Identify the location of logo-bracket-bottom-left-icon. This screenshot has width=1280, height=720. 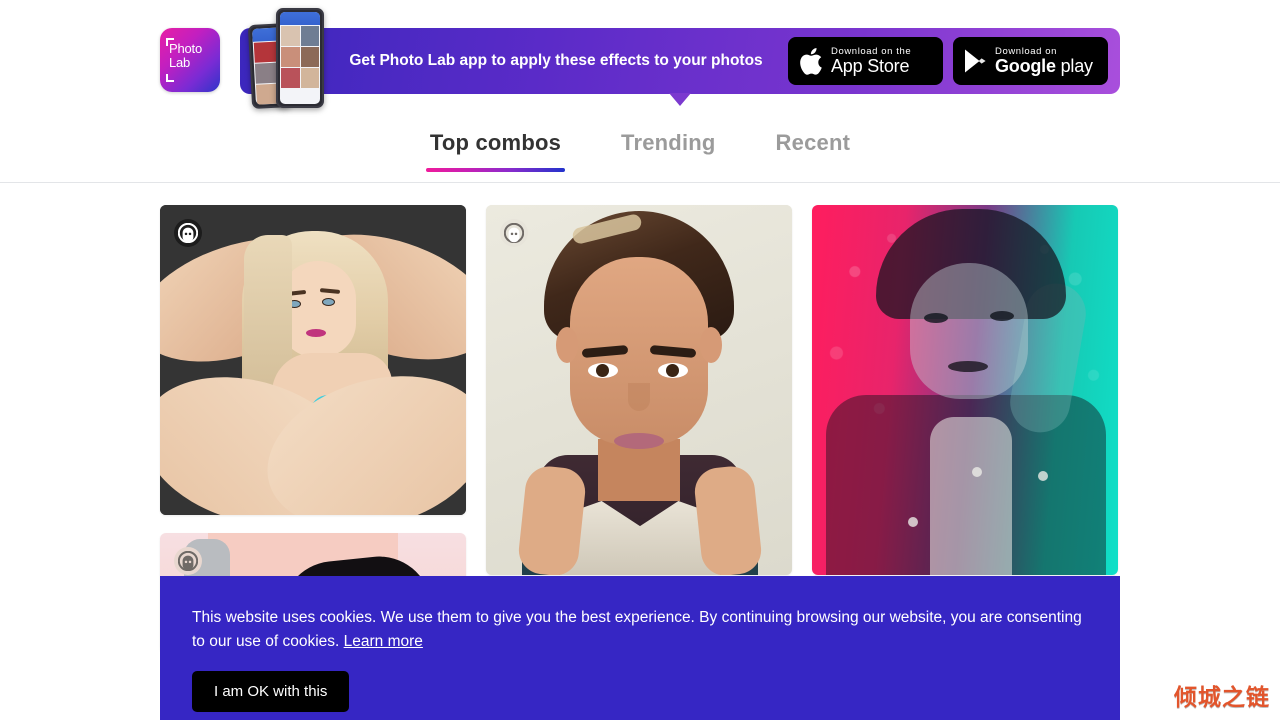
(170, 78).